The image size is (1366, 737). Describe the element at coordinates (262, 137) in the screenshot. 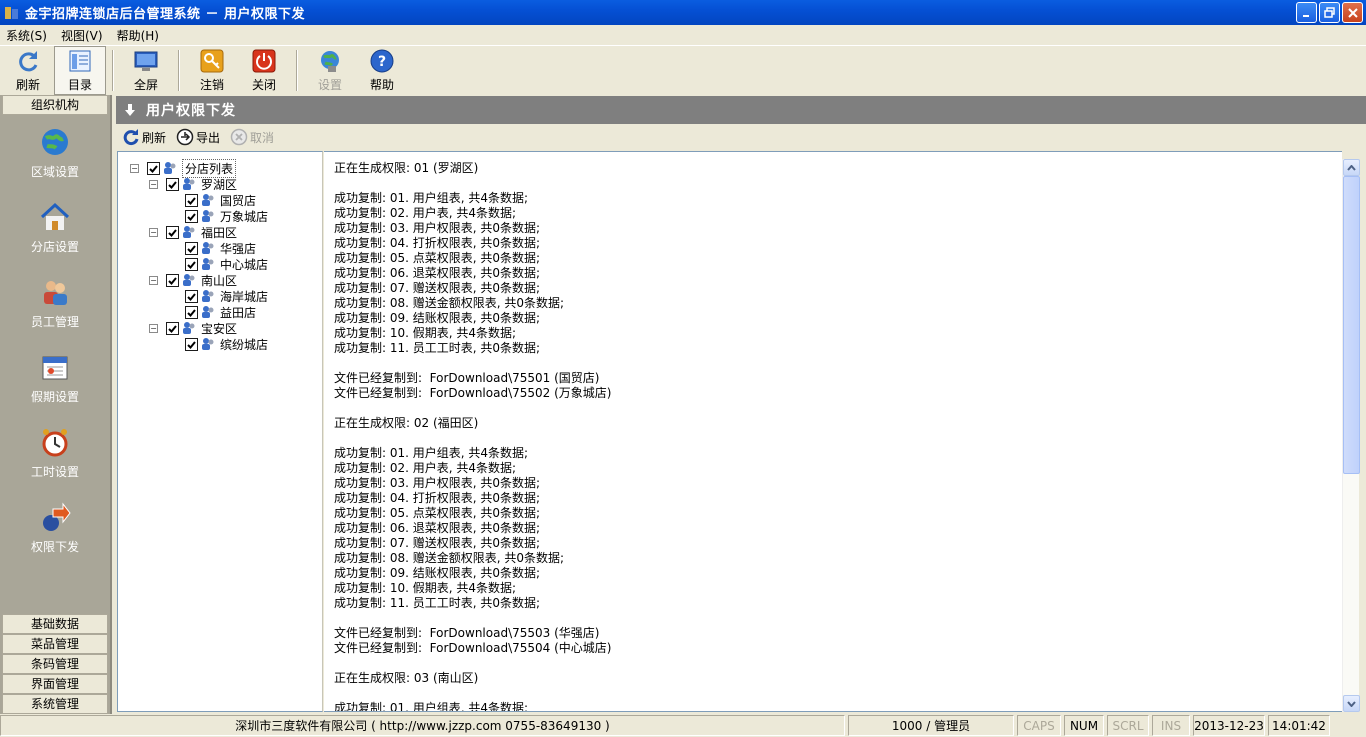

I see `cancel-label: 取消` at that location.